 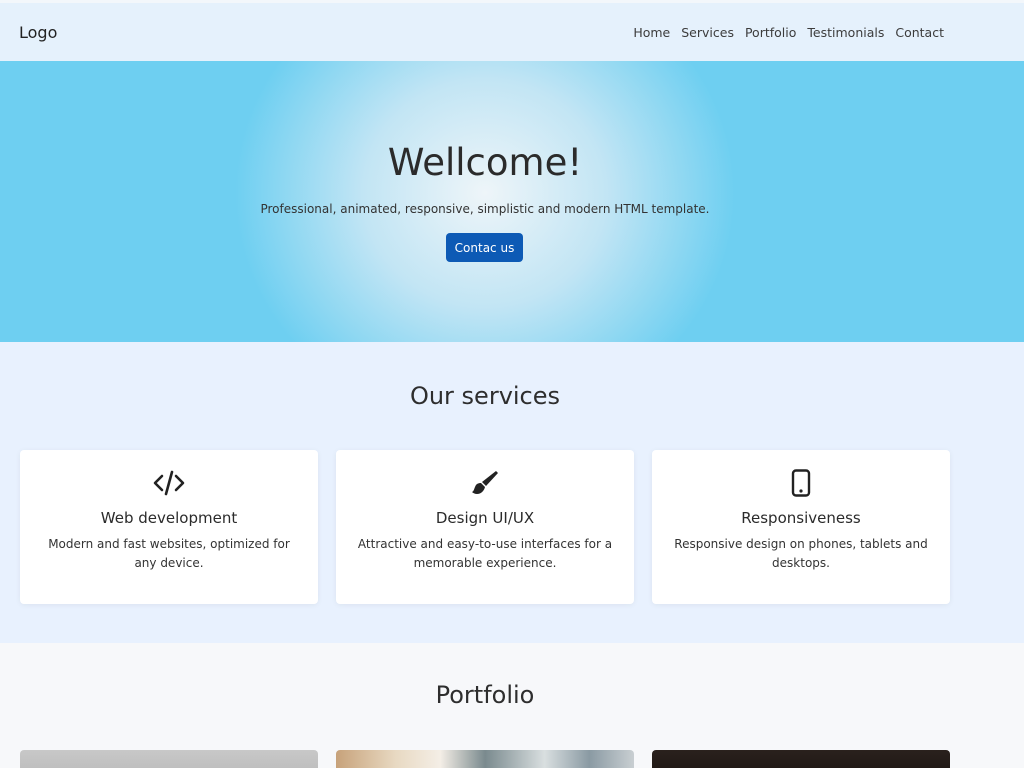 What do you see at coordinates (801, 518) in the screenshot?
I see `service-title: Responsiveness` at bounding box center [801, 518].